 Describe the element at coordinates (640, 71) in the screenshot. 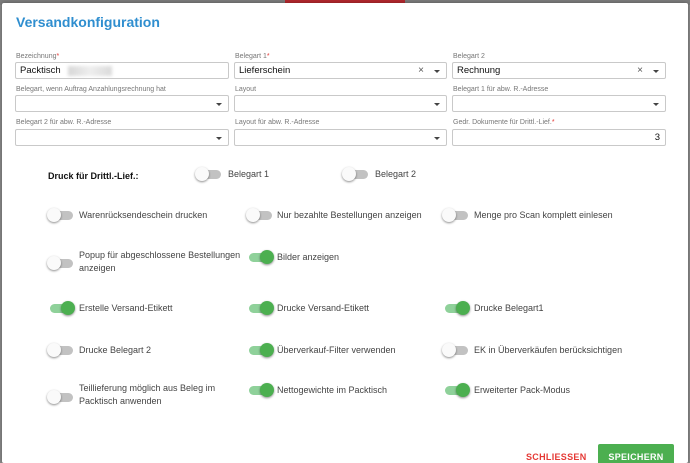

I see `belegart2-clear-icon: ×` at that location.